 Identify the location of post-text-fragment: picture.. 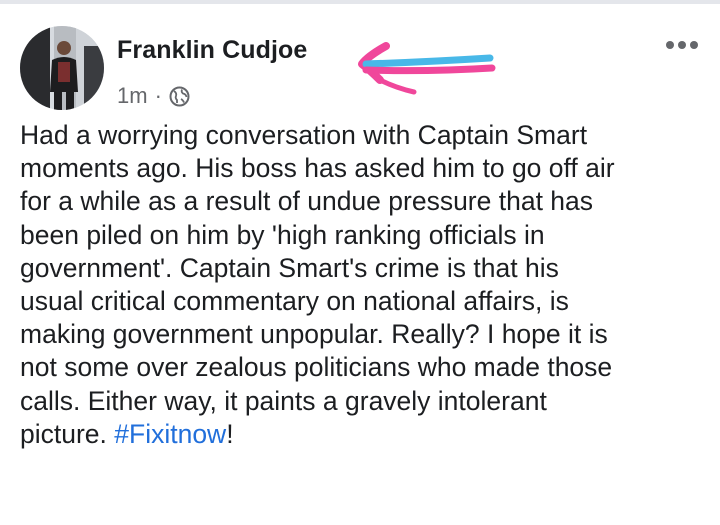
(67, 433).